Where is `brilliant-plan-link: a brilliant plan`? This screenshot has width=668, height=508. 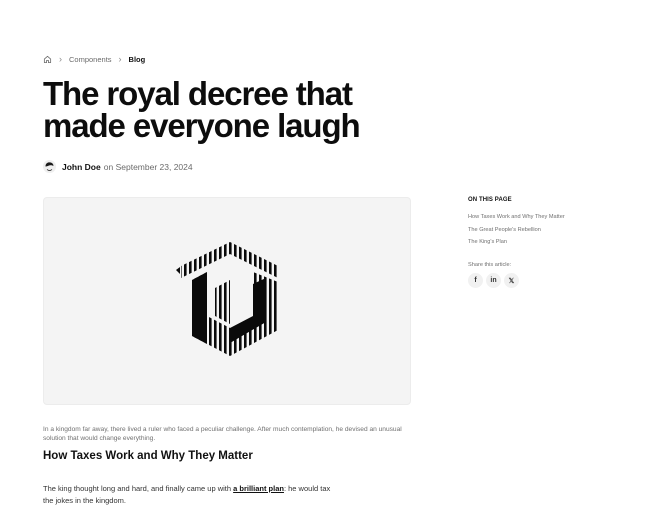
brilliant-plan-link: a brilliant plan is located at coordinates (258, 488).